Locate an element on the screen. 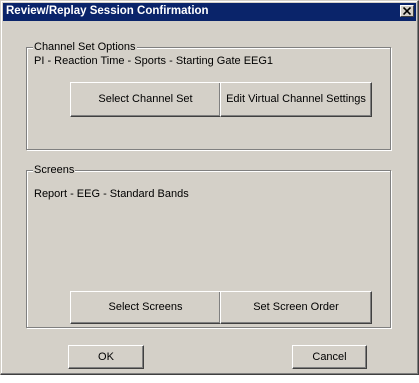  screens-legend: Screens is located at coordinates (54, 170).